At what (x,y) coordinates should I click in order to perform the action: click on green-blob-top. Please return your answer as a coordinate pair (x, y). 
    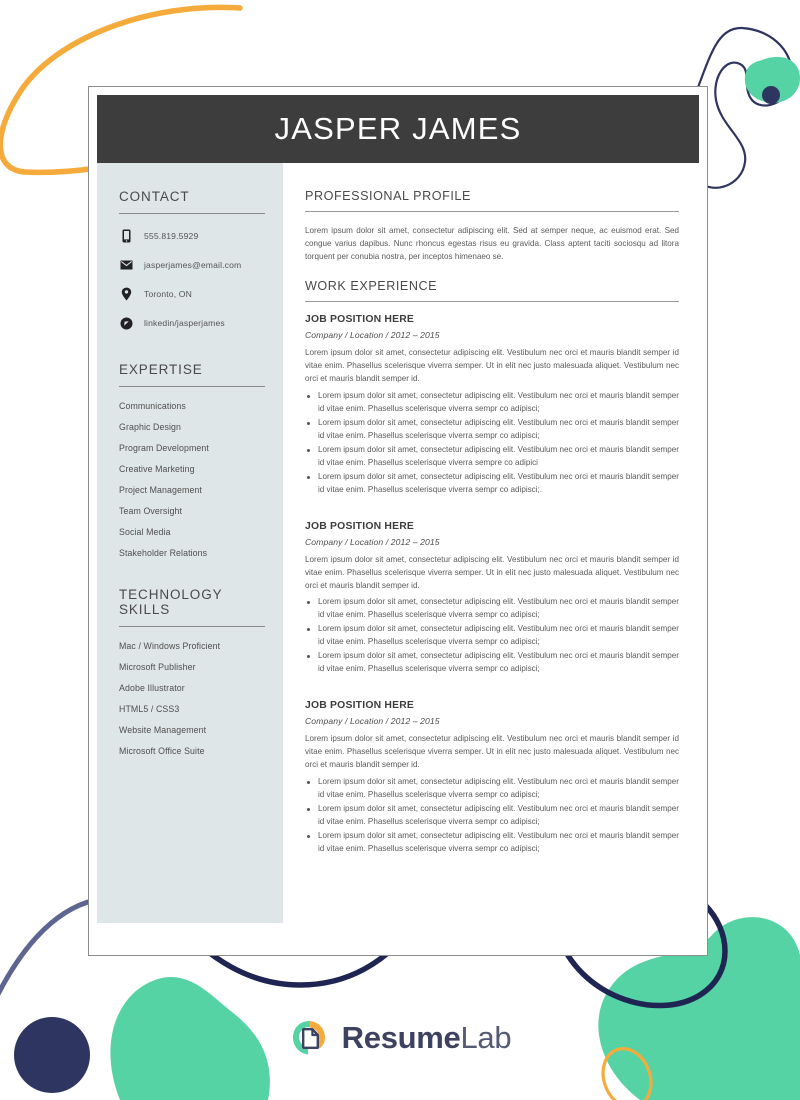
    Looking at the image, I should click on (772, 79).